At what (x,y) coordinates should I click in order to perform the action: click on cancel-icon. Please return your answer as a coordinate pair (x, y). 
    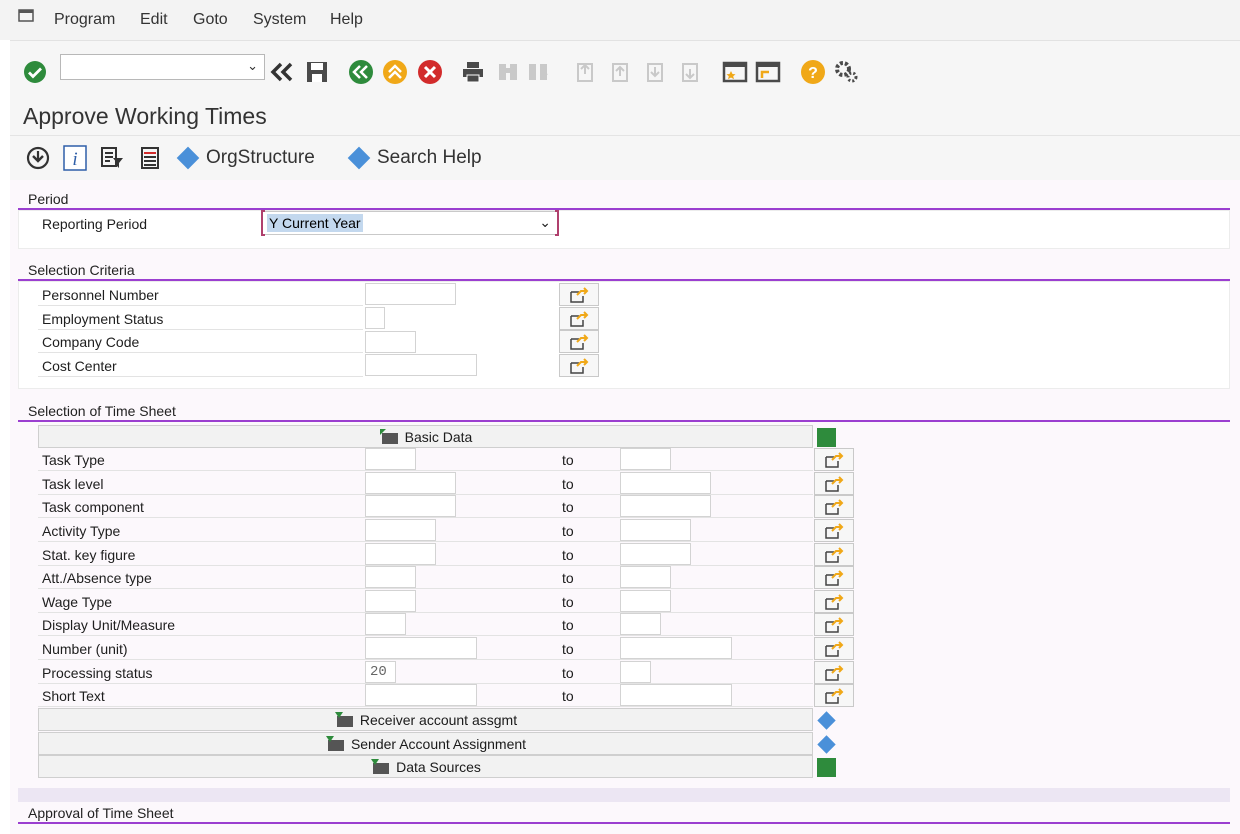
    Looking at the image, I should click on (430, 72).